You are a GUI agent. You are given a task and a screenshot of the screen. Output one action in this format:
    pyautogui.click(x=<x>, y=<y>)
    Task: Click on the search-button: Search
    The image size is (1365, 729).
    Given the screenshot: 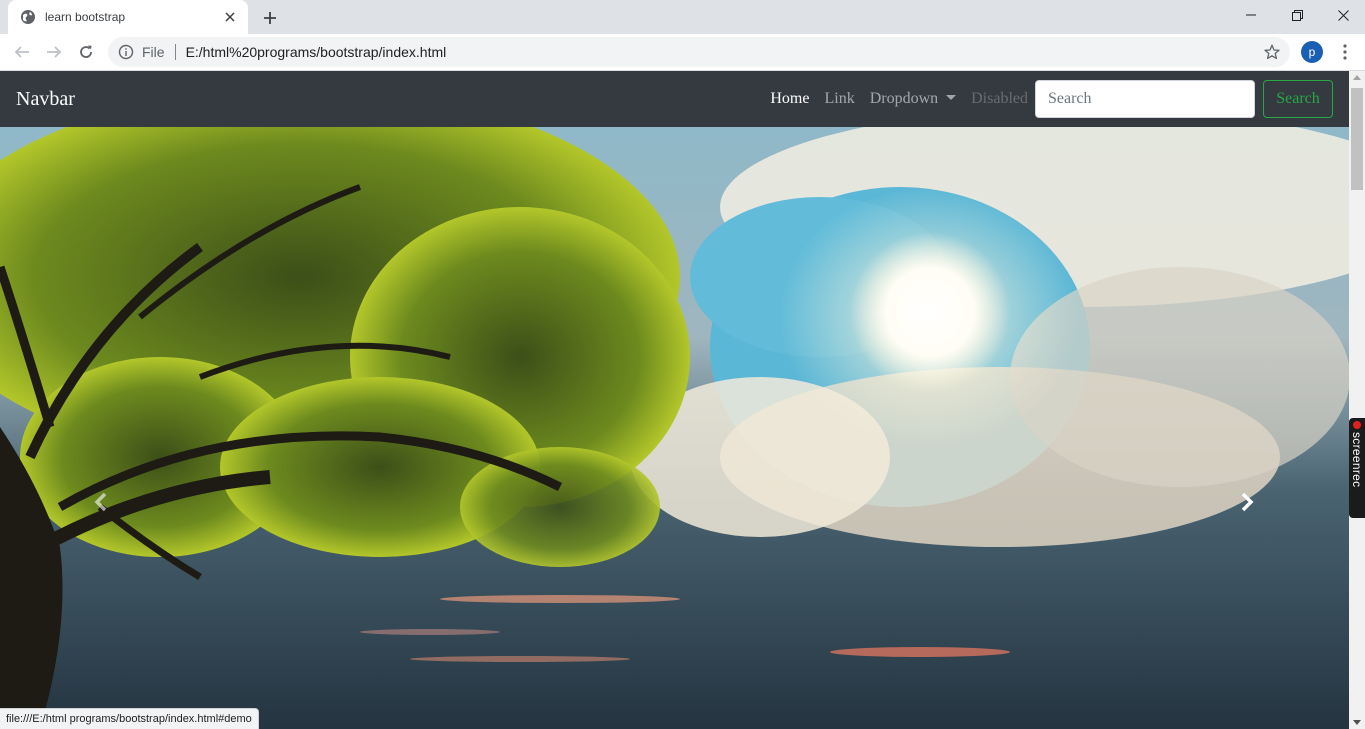 What is the action you would take?
    pyautogui.click(x=1298, y=99)
    